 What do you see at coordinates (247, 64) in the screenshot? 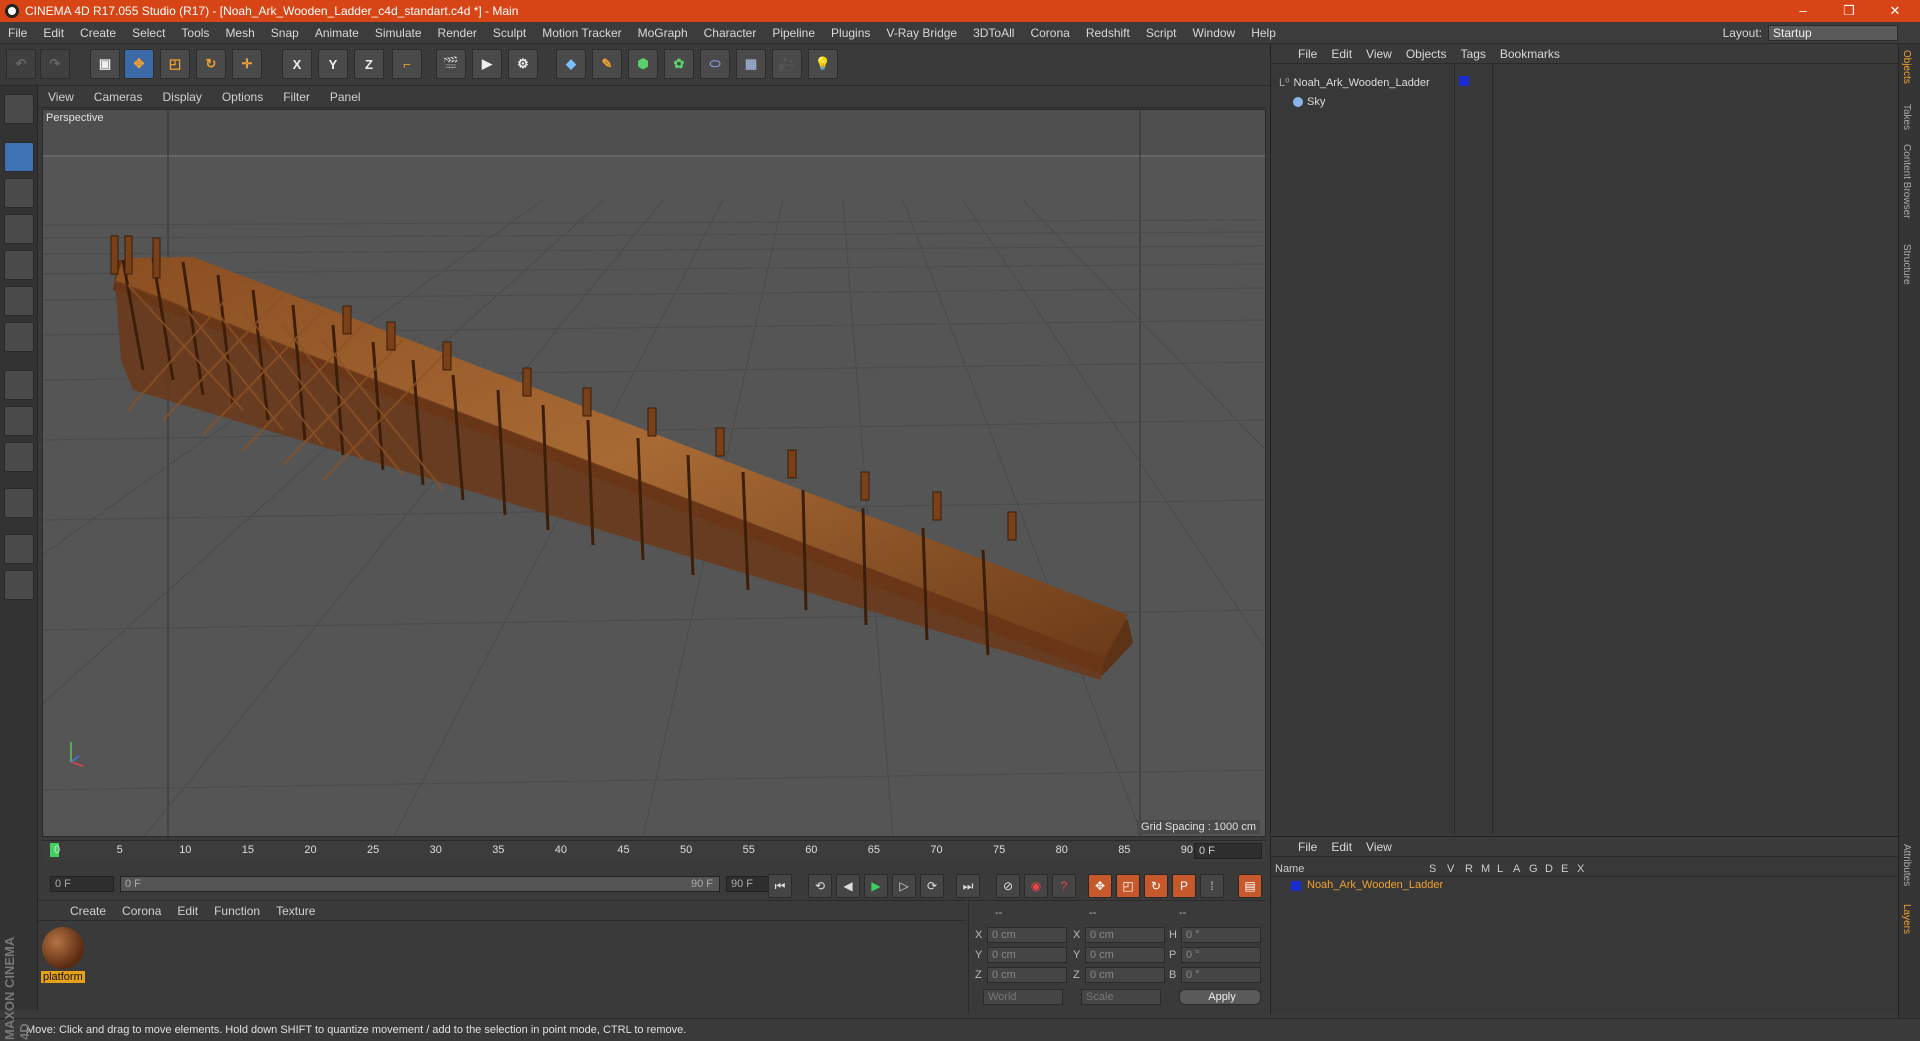
I see `multi-transform-icon: ✛` at bounding box center [247, 64].